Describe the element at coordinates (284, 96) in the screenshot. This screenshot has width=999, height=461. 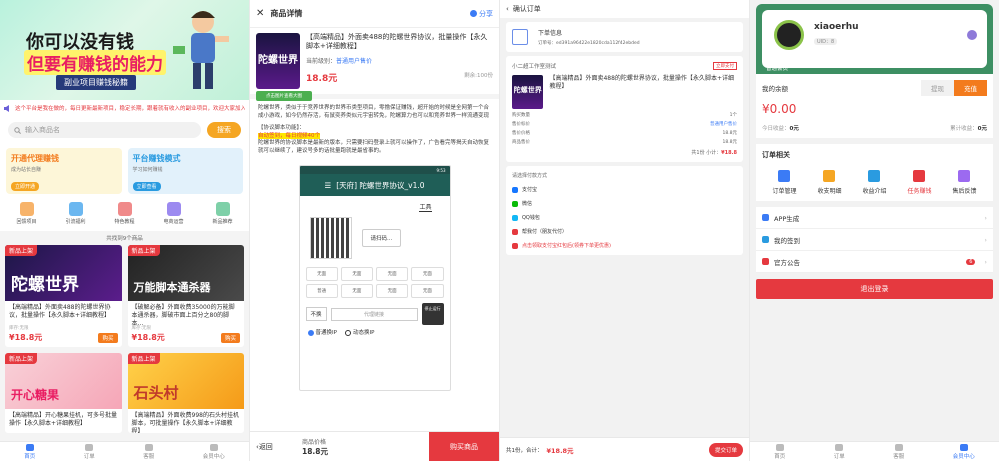
I see `view-image-button: 点击图片查看大图` at that location.